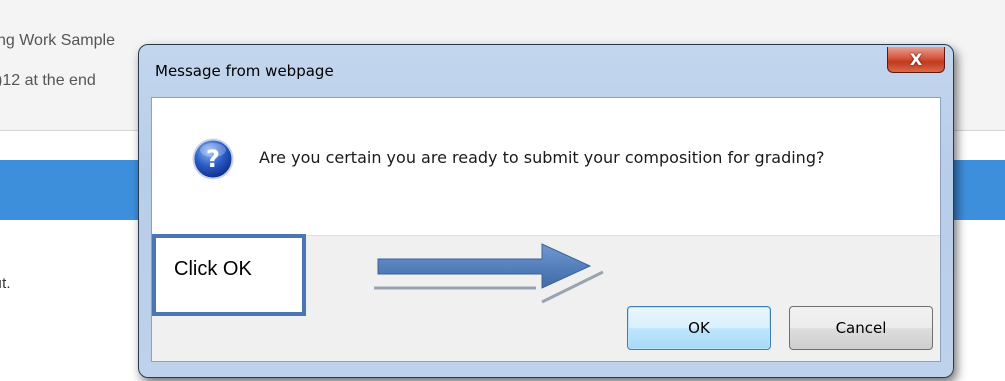  Describe the element at coordinates (244, 71) in the screenshot. I see `dialog-title: Message from webpage` at that location.